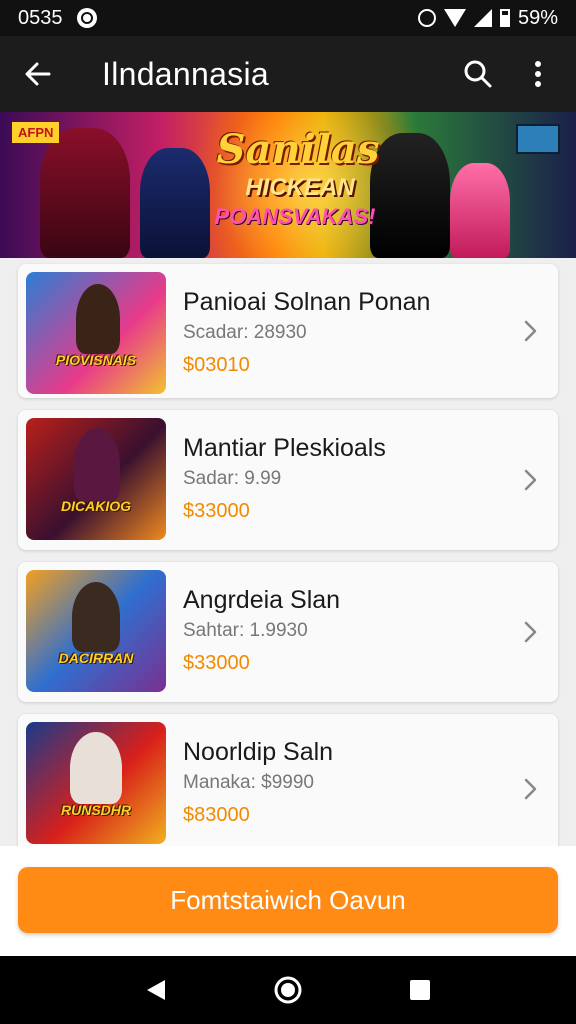 This screenshot has width=576, height=1024. Describe the element at coordinates (307, 302) in the screenshot. I see `game-title: Panioai Solnan Ponan` at that location.